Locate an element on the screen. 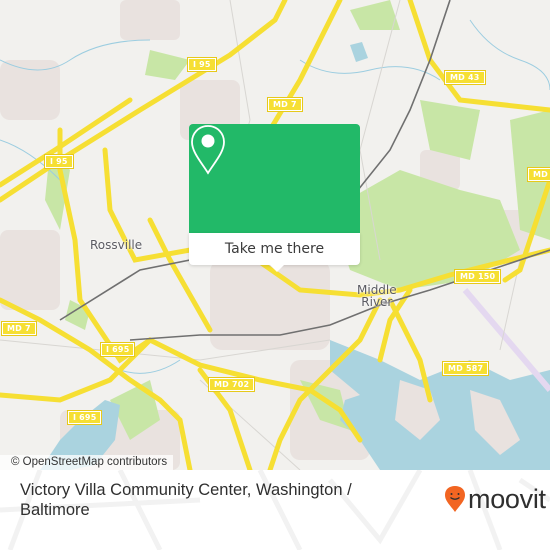  road-shield: MD 587 is located at coordinates (465, 368).